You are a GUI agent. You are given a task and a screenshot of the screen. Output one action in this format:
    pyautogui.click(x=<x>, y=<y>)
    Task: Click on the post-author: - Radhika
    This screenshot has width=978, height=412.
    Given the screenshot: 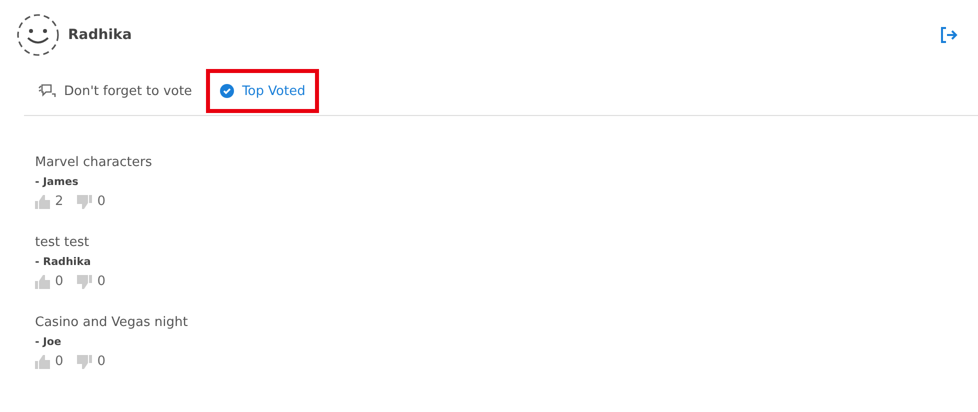 What is the action you would take?
    pyautogui.click(x=63, y=262)
    